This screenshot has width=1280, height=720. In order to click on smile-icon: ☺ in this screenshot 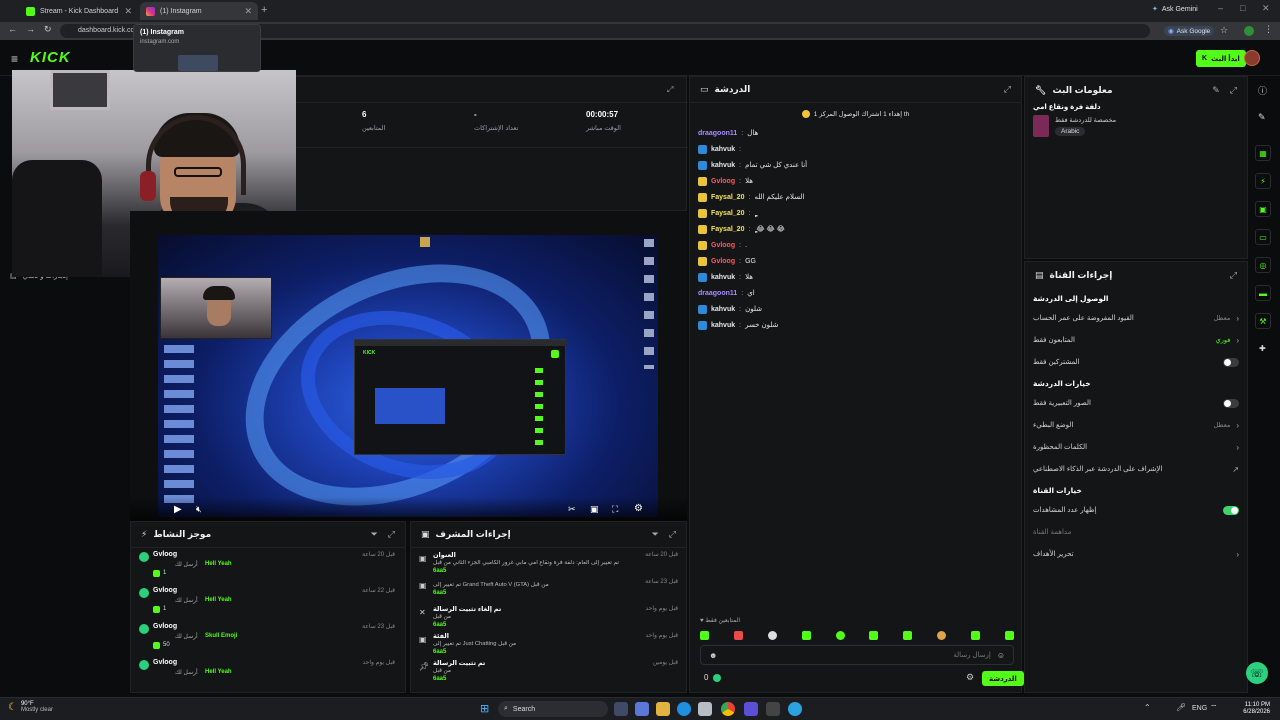, I will do `click(1001, 655)`.